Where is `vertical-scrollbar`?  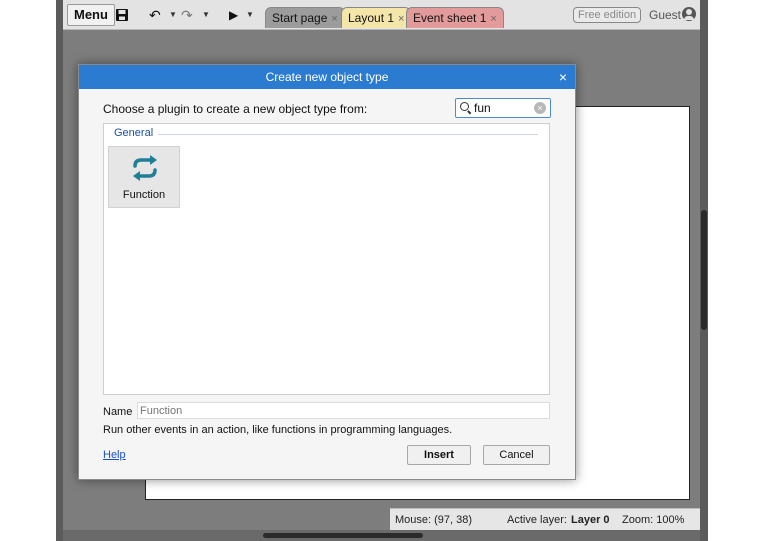
vertical-scrollbar is located at coordinates (704, 270).